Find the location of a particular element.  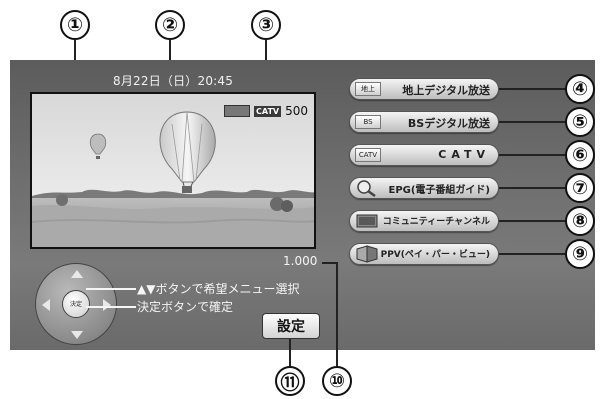

ppv-button: PPV(ペイ・パー・ビュー) is located at coordinates (424, 254).